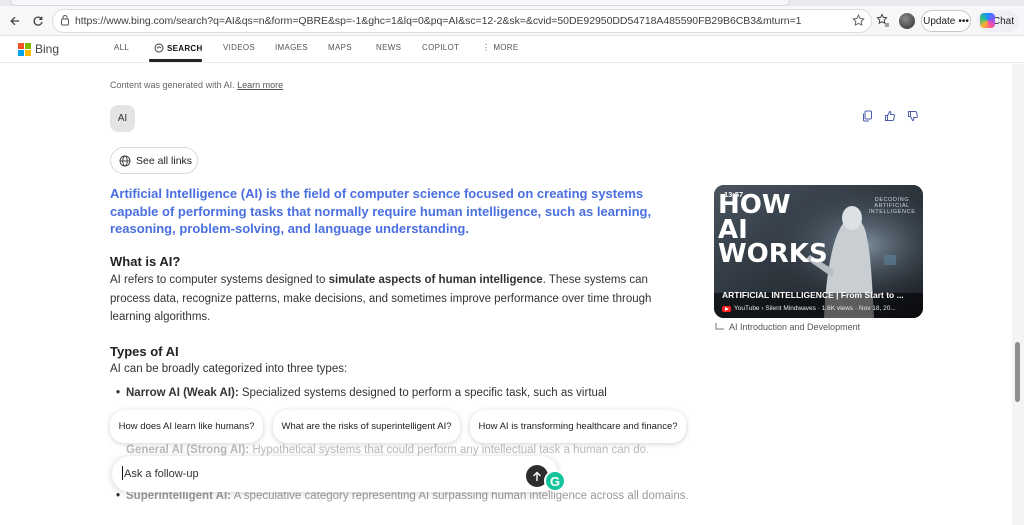  I want to click on types-of-ai-heading: Types of AI, so click(144, 351).